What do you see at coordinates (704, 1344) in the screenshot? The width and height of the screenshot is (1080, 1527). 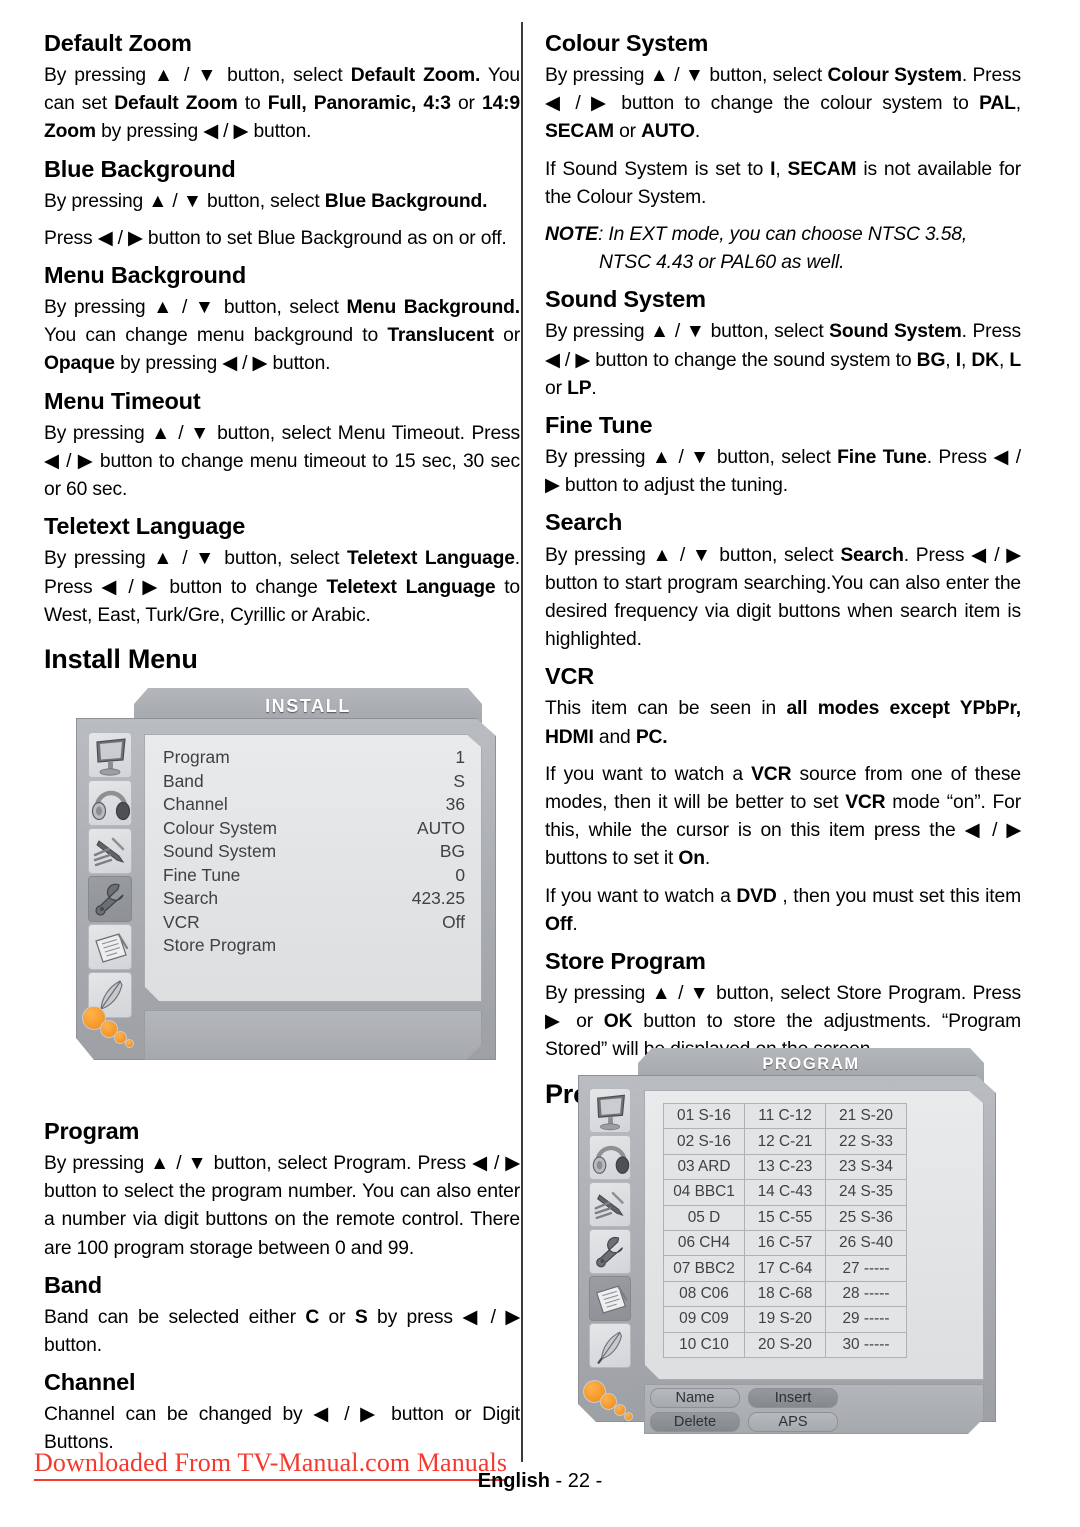 I see `program-cell: 10 C10` at bounding box center [704, 1344].